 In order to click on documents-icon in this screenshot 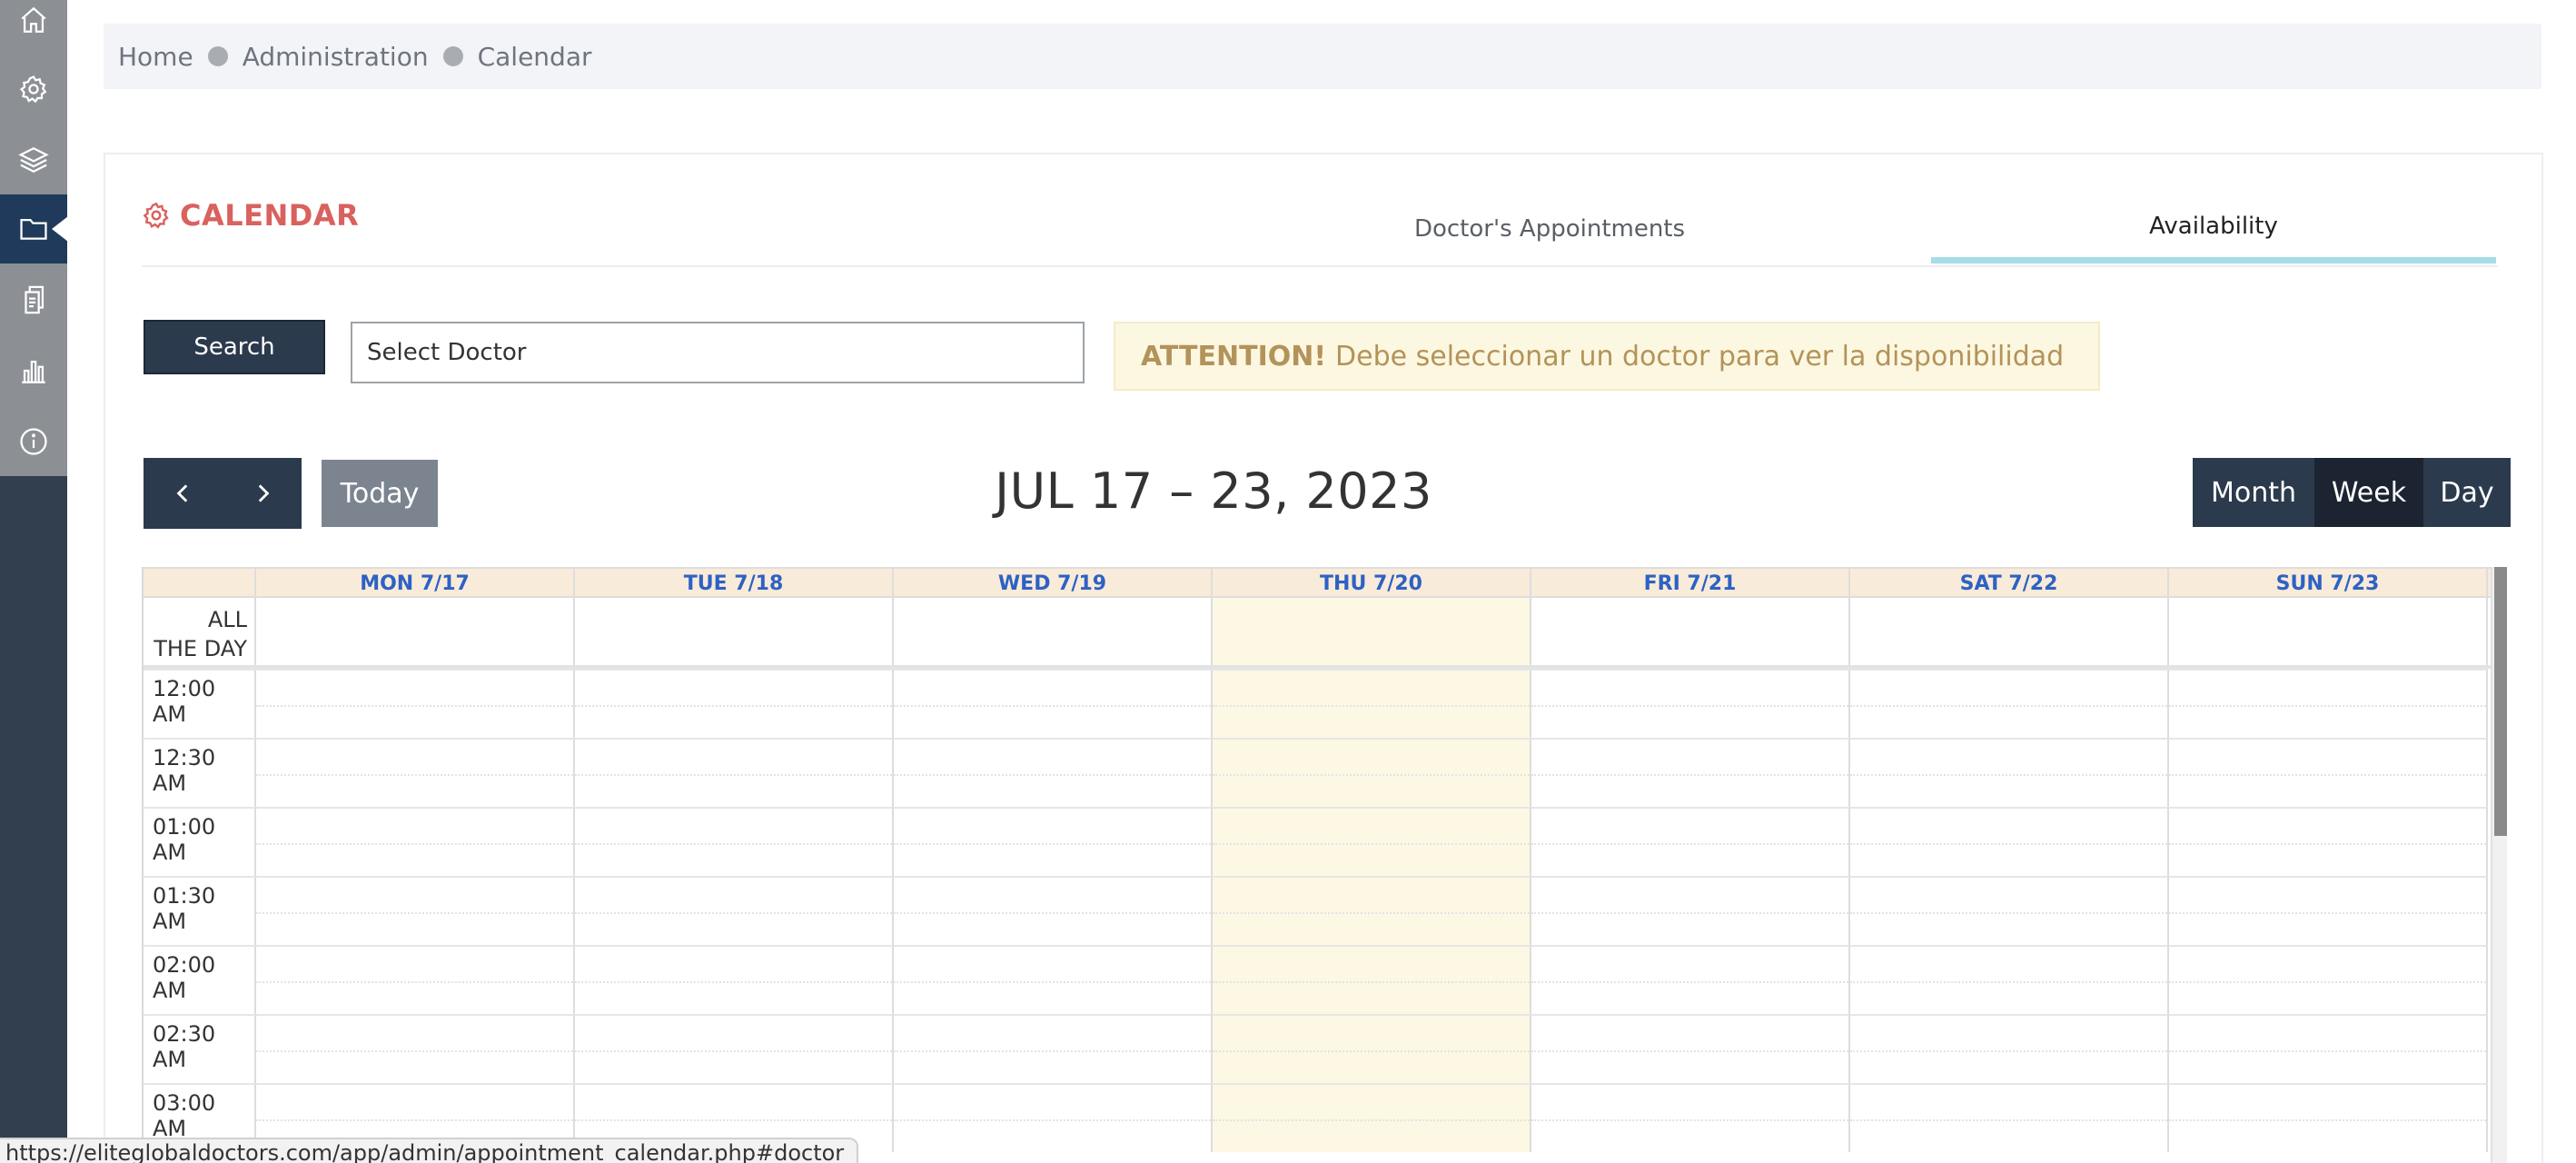, I will do `click(35, 299)`.